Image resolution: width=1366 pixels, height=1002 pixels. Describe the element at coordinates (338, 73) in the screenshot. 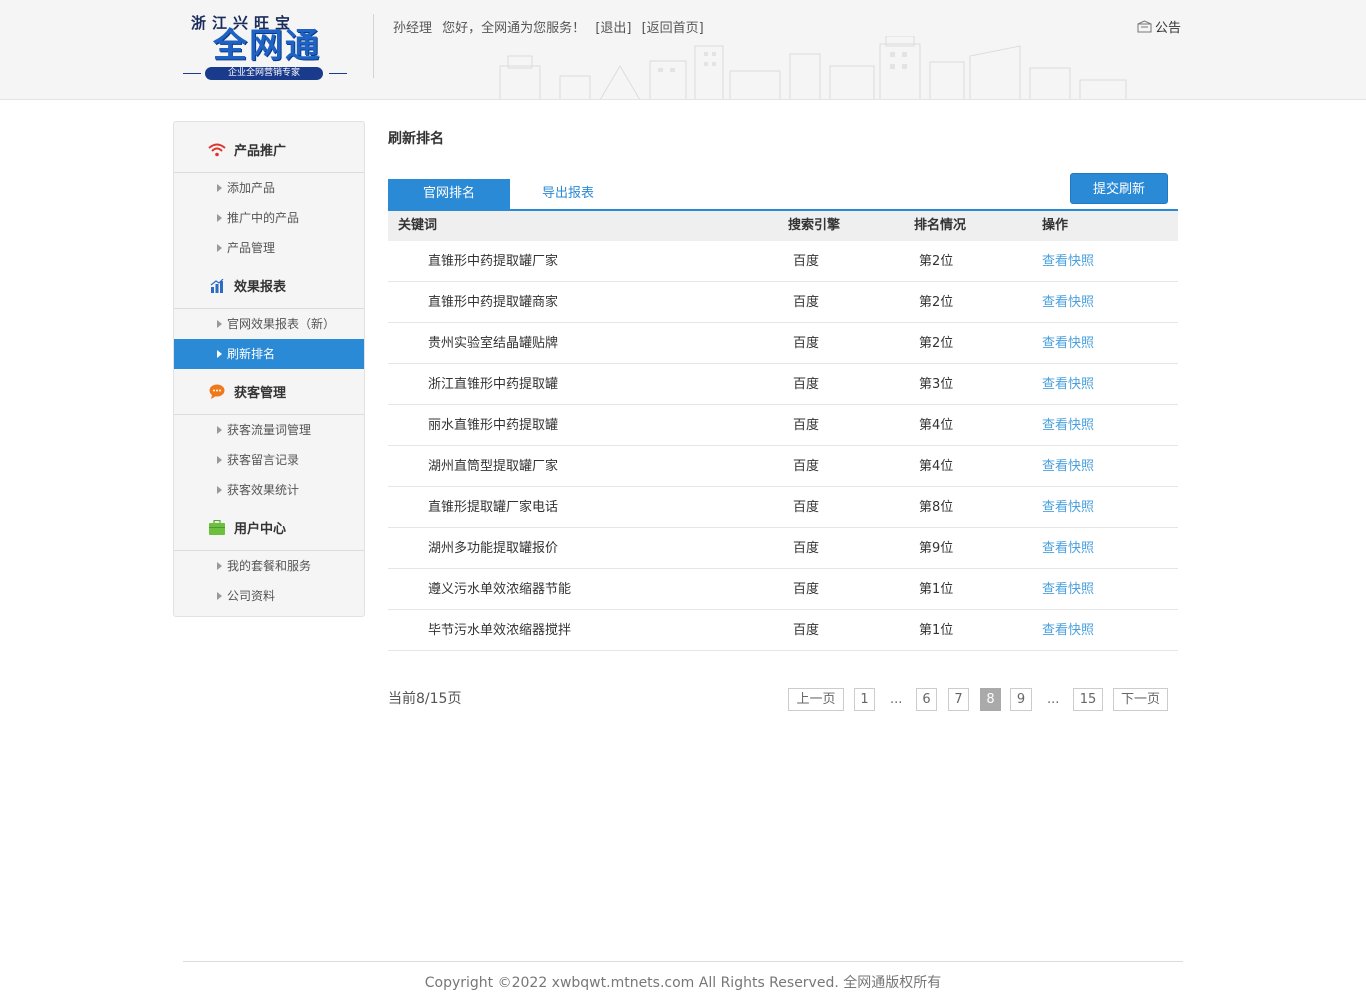

I see `logo-line-right` at that location.